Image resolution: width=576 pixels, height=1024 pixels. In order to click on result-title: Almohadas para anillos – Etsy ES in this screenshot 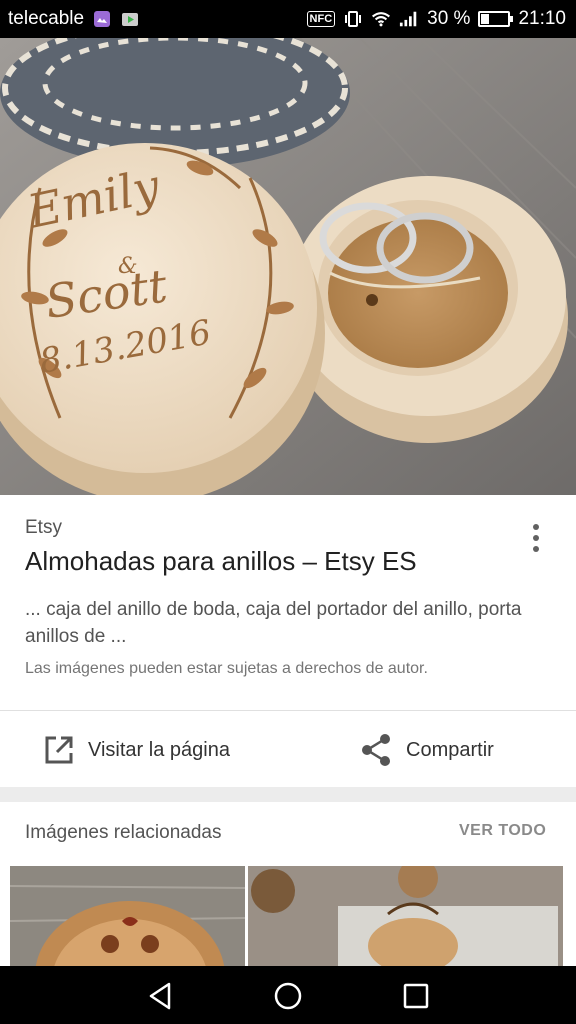, I will do `click(221, 561)`.